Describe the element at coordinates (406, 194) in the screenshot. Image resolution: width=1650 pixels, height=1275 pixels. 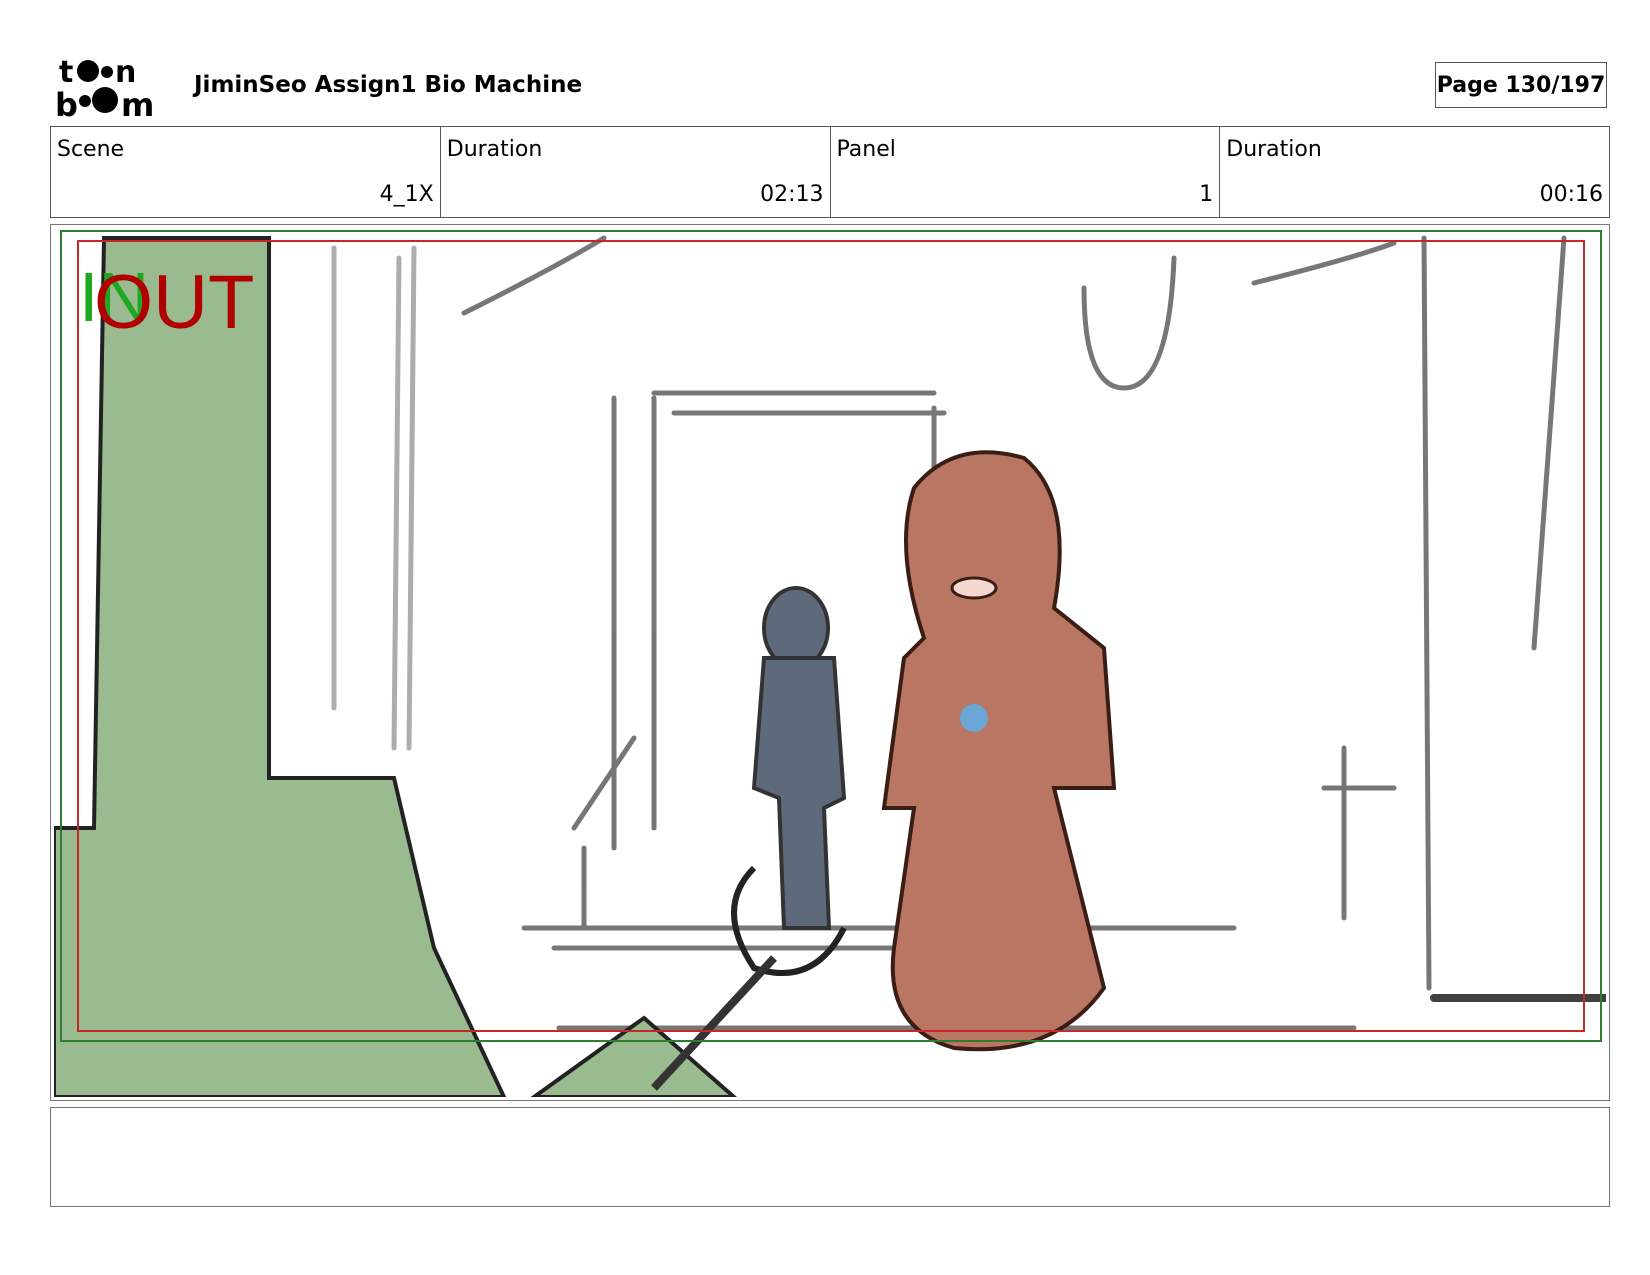
I see `scene-value: 4_1X` at that location.